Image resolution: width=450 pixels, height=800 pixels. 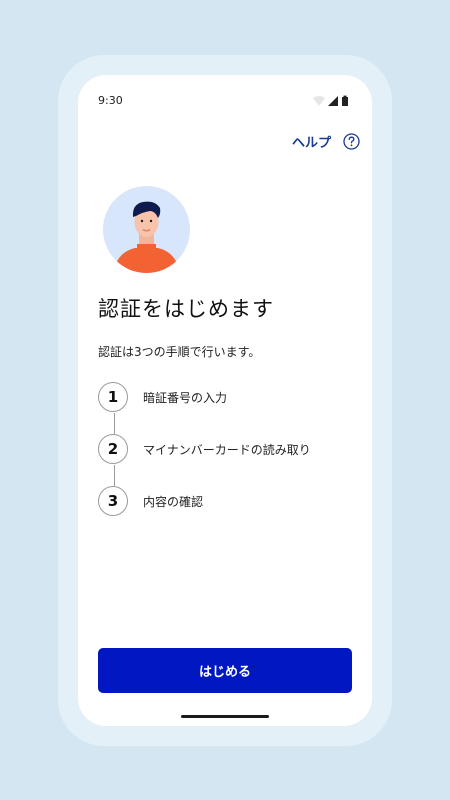 What do you see at coordinates (225, 716) in the screenshot?
I see `home-indicator` at bounding box center [225, 716].